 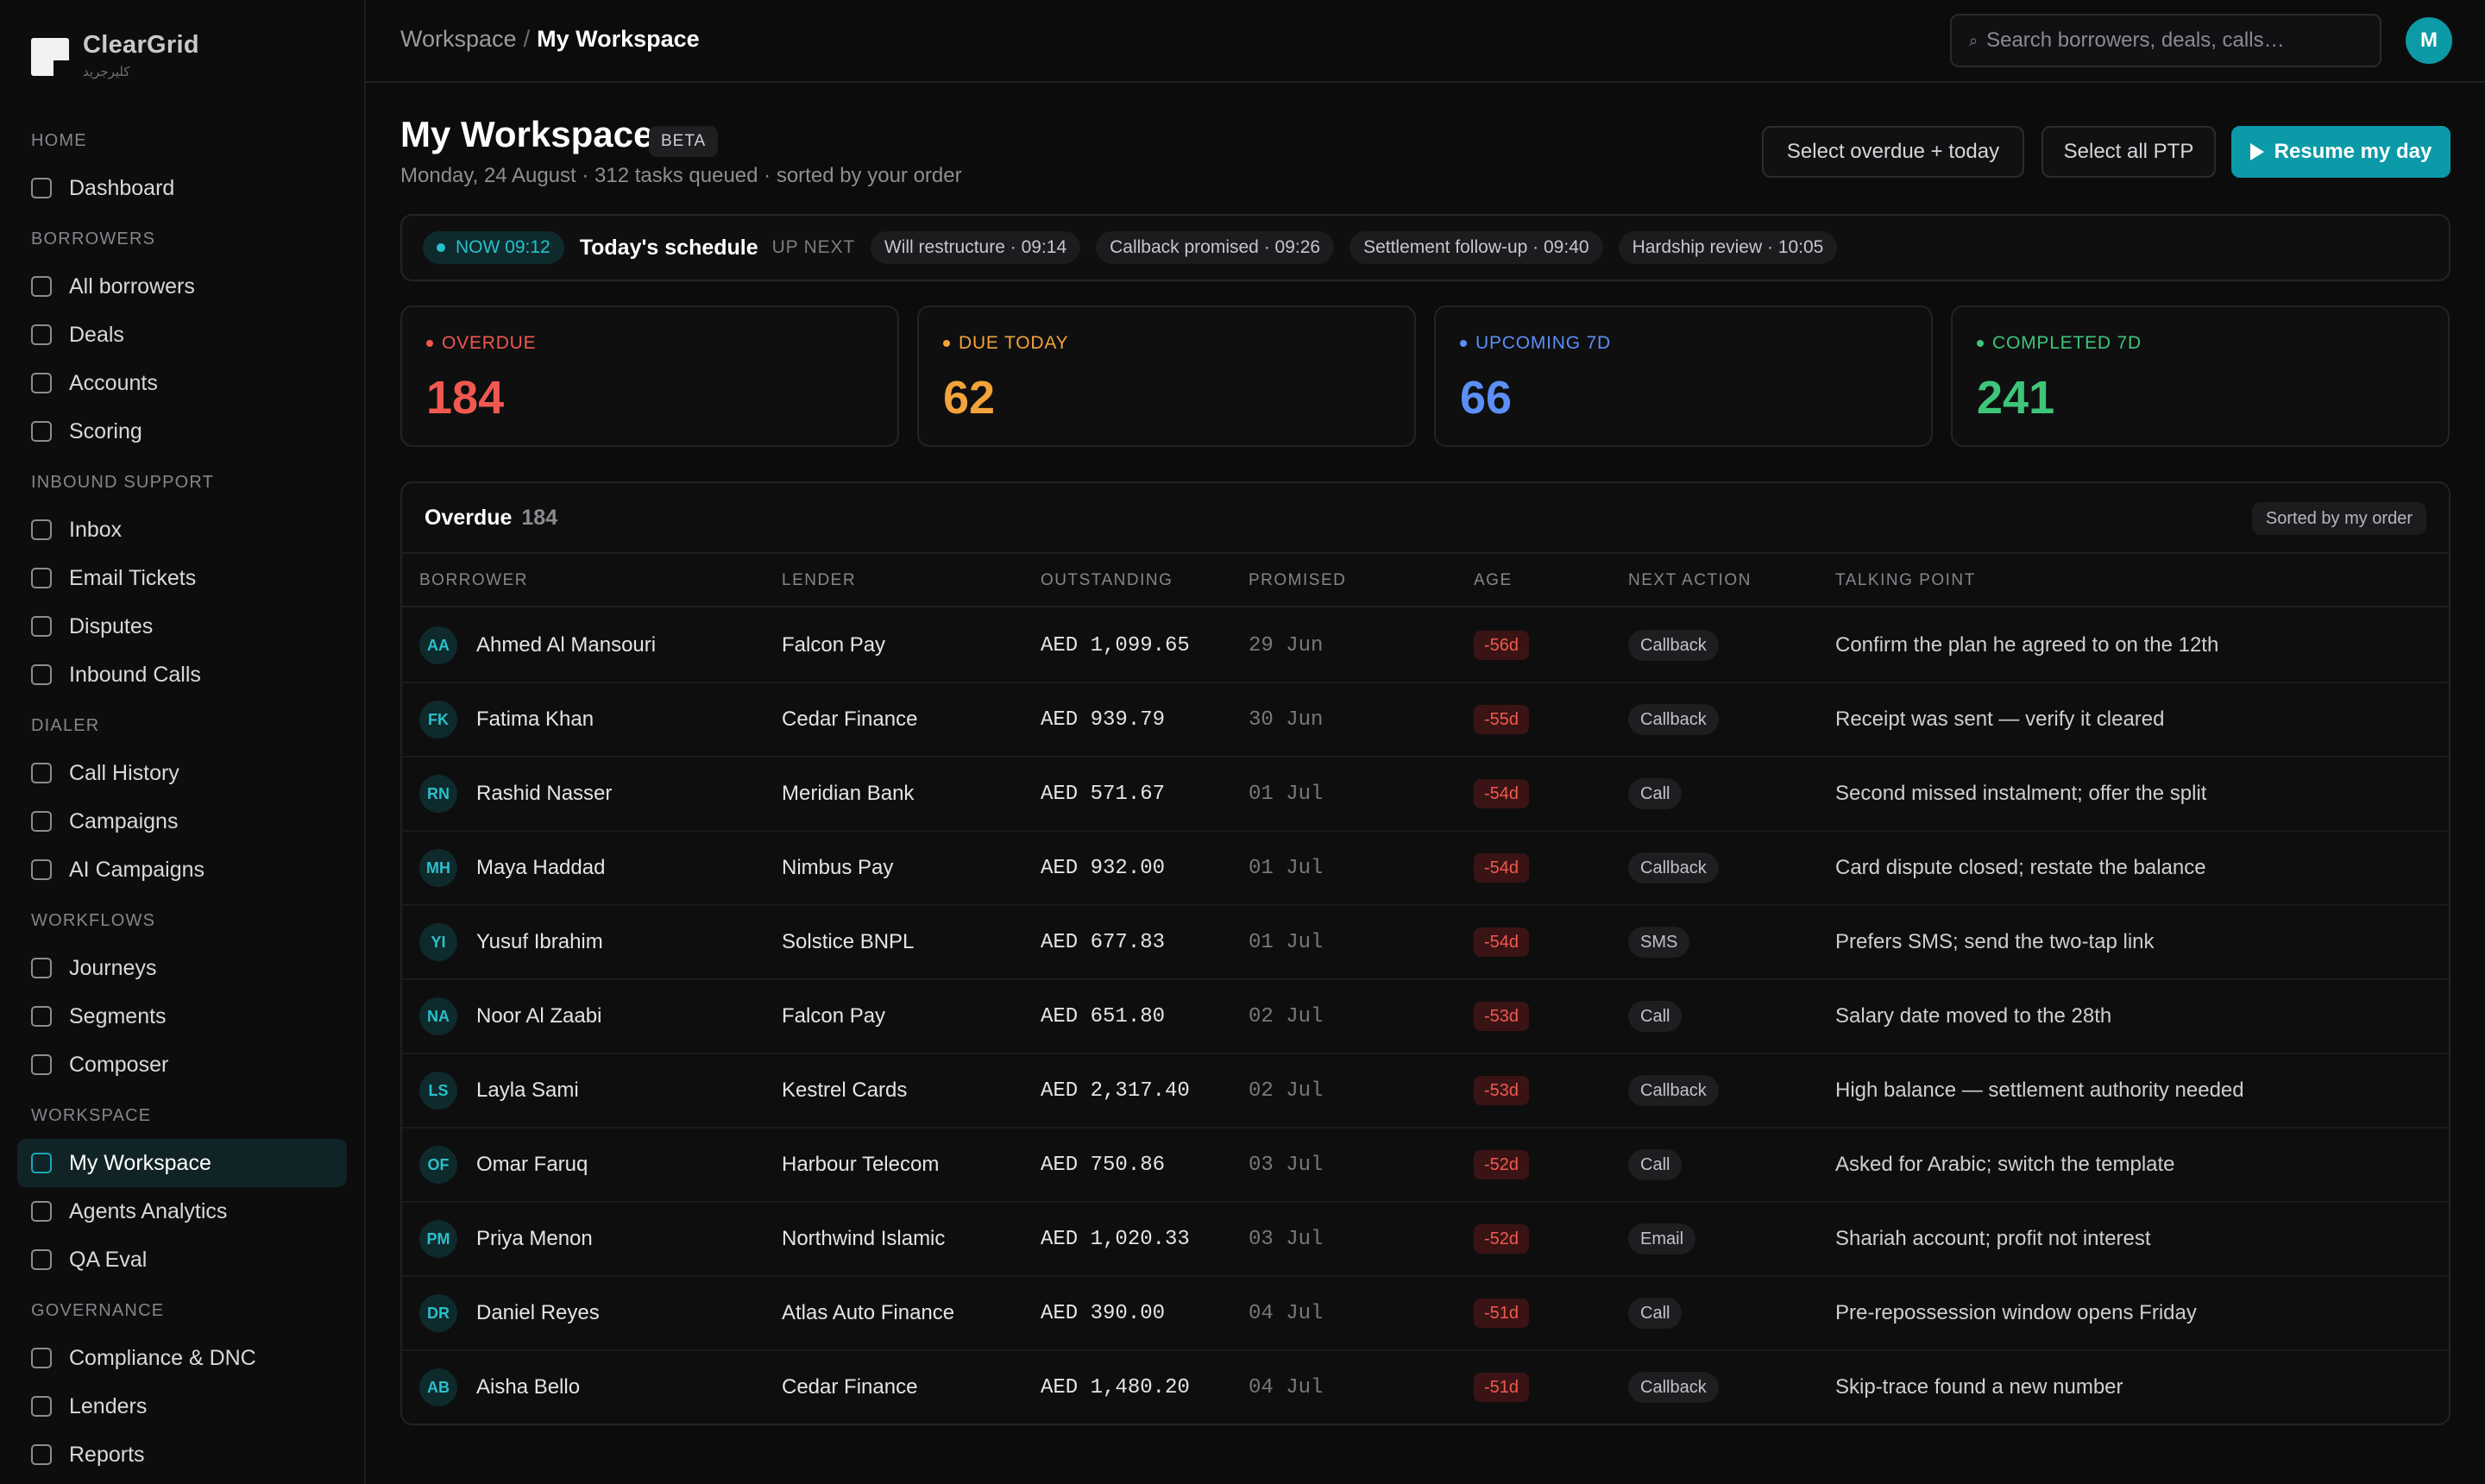 I want to click on sidebar-item-disputes: Disputes, so click(x=182, y=626).